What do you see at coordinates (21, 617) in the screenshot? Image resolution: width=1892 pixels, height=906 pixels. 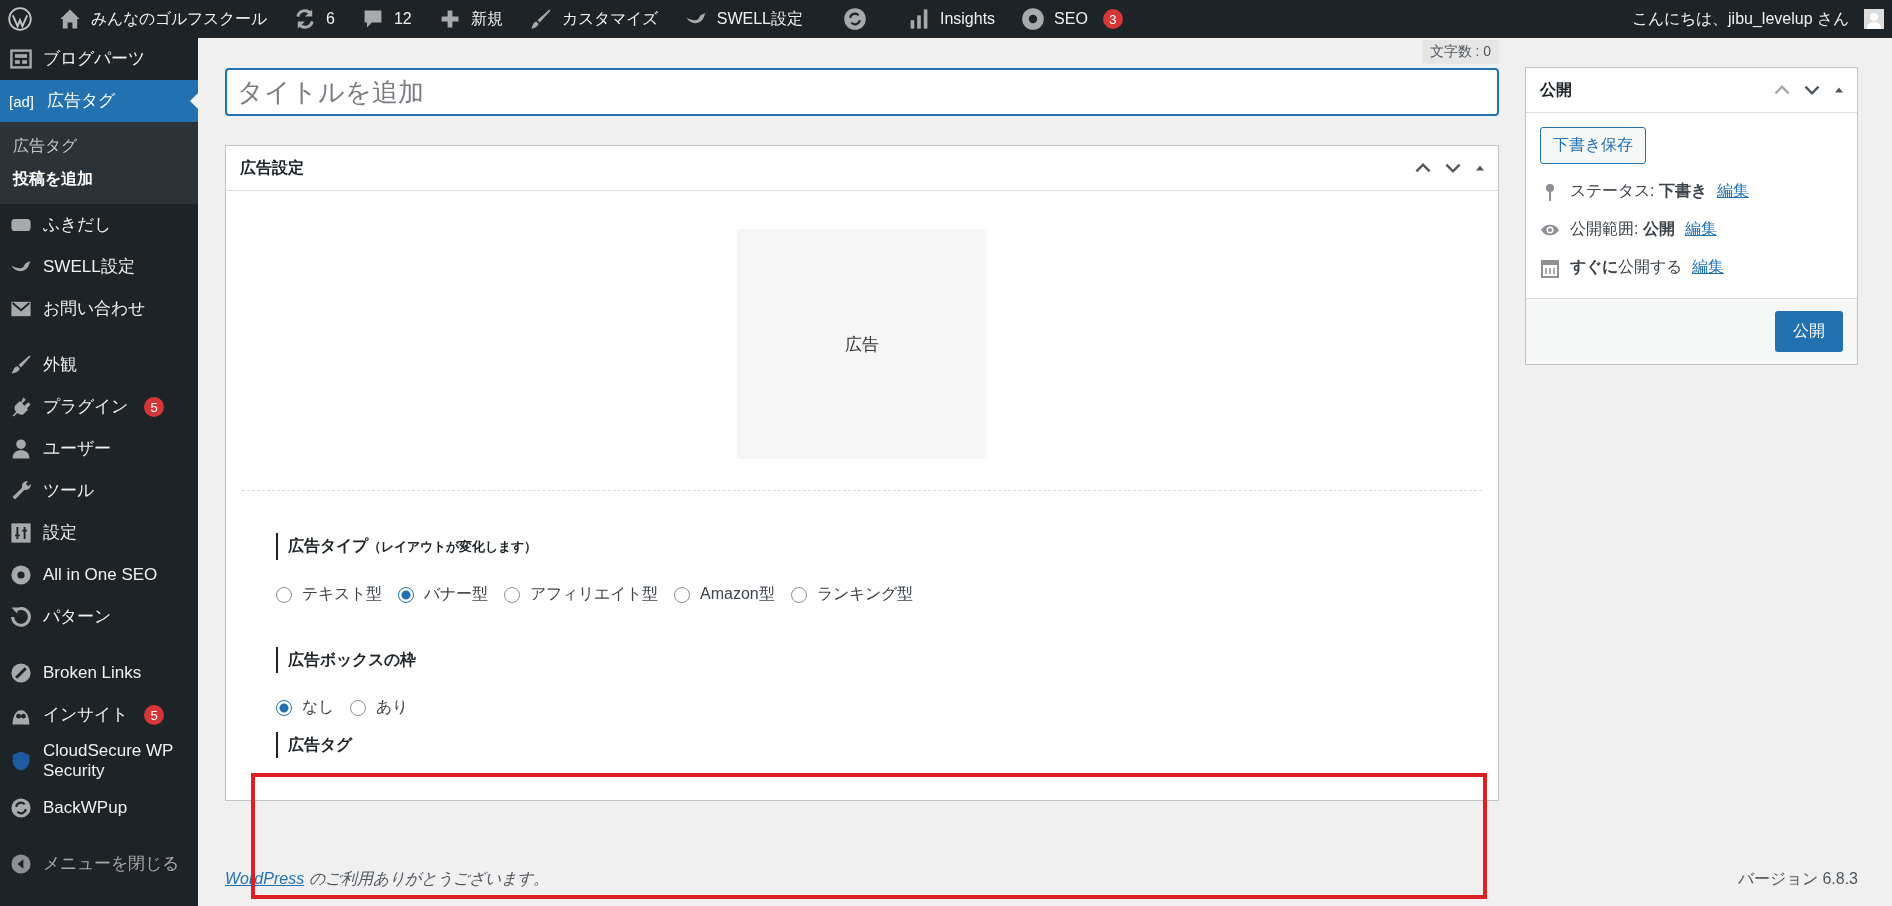 I see `refresh-icon` at bounding box center [21, 617].